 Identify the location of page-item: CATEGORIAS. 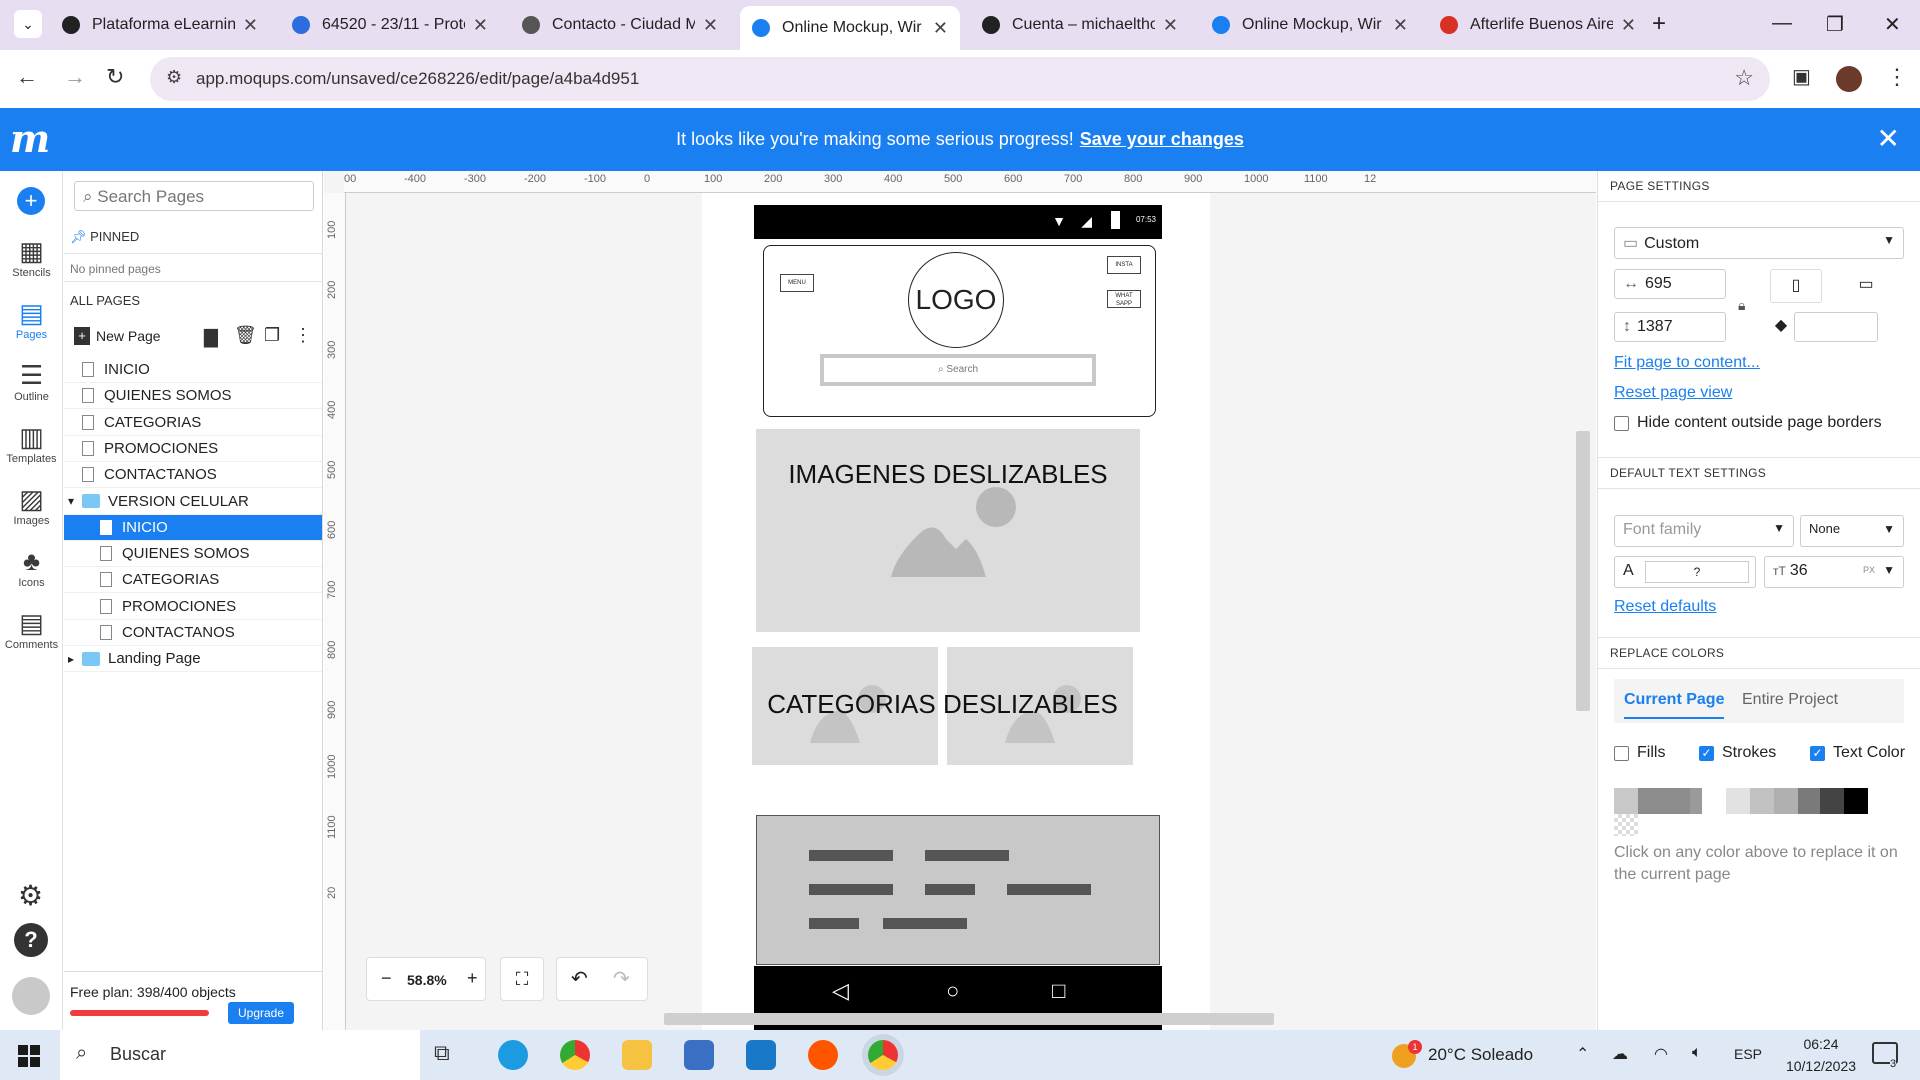
(193, 423).